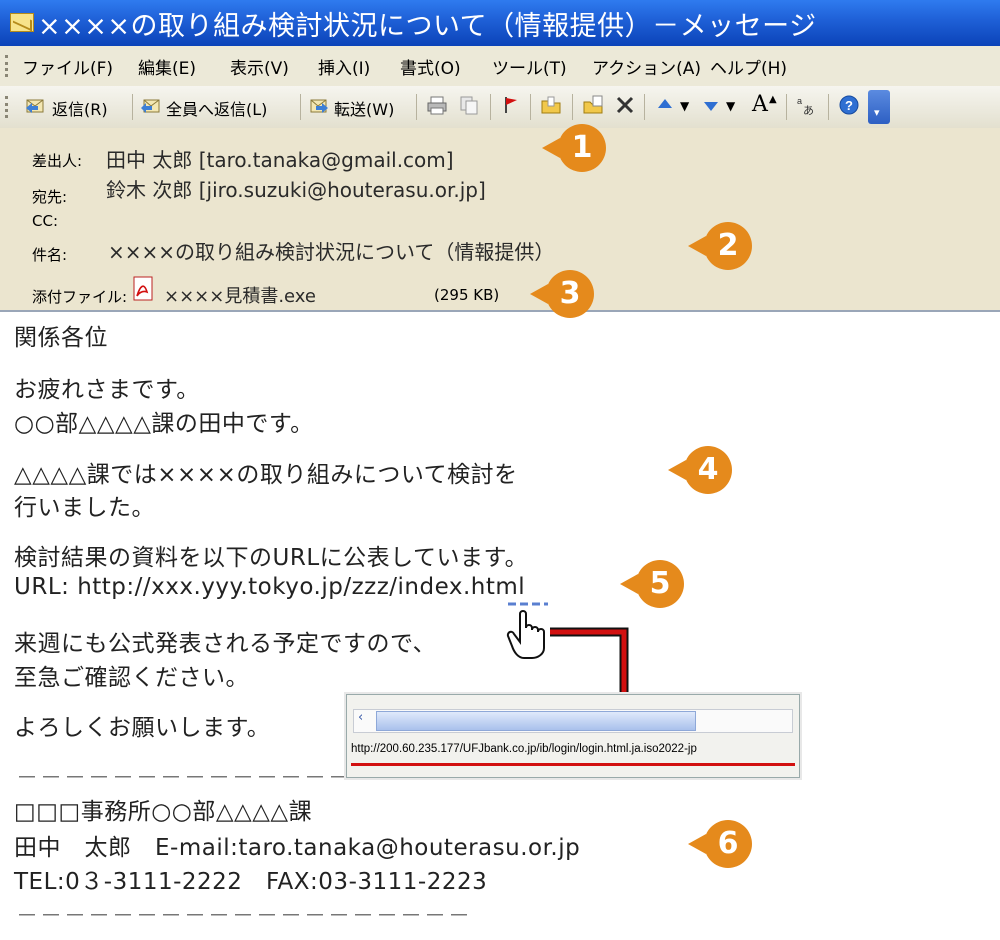 This screenshot has height=940, width=1000. Describe the element at coordinates (22, 22) in the screenshot. I see `envelope-icon` at that location.